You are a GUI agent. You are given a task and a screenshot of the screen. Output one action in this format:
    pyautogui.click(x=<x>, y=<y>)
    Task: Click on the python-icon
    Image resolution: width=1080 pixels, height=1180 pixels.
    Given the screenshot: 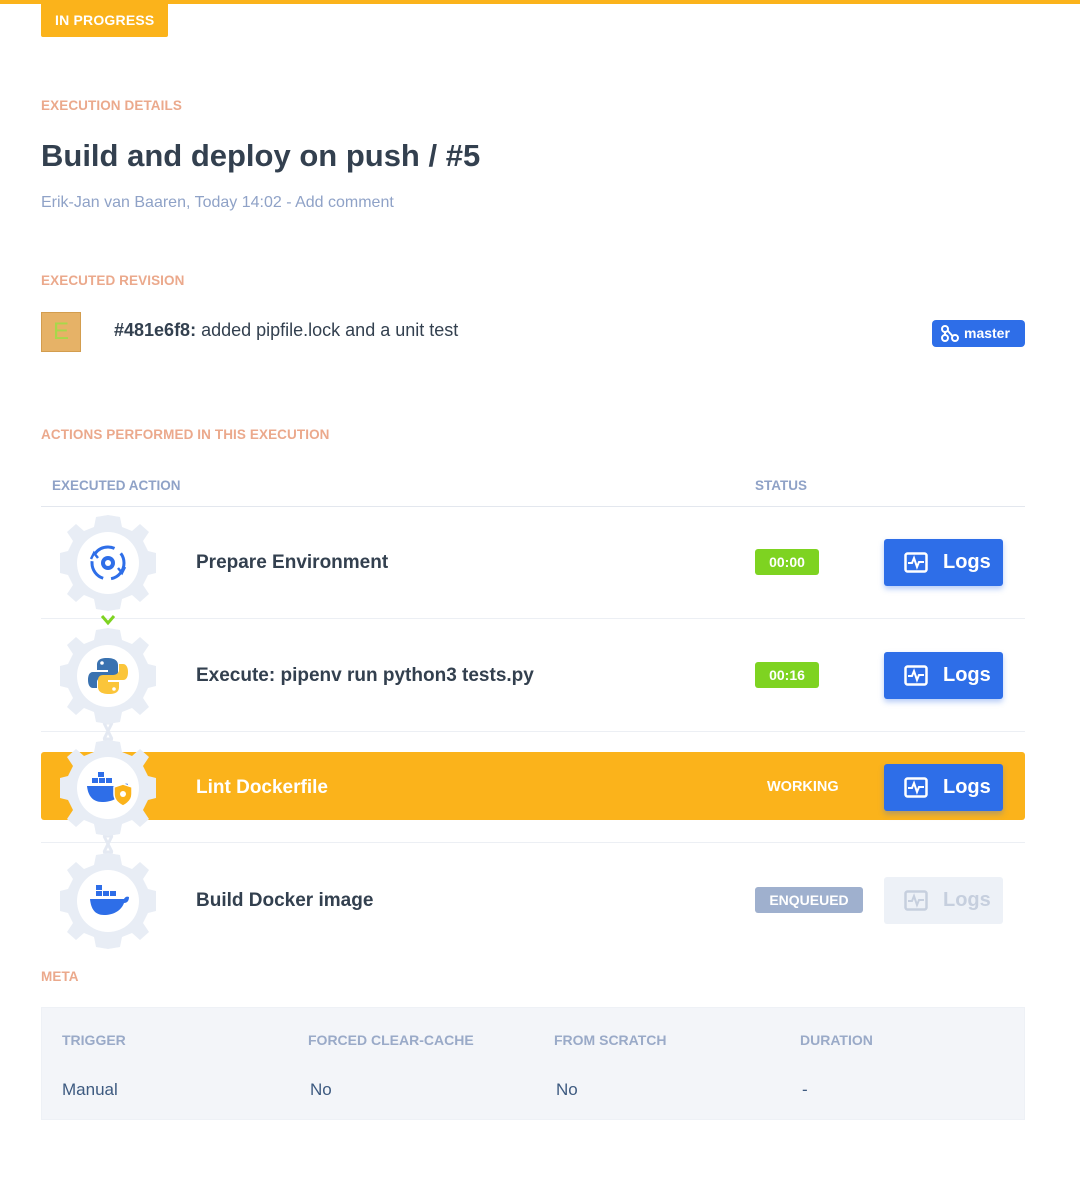 What is the action you would take?
    pyautogui.click(x=108, y=676)
    